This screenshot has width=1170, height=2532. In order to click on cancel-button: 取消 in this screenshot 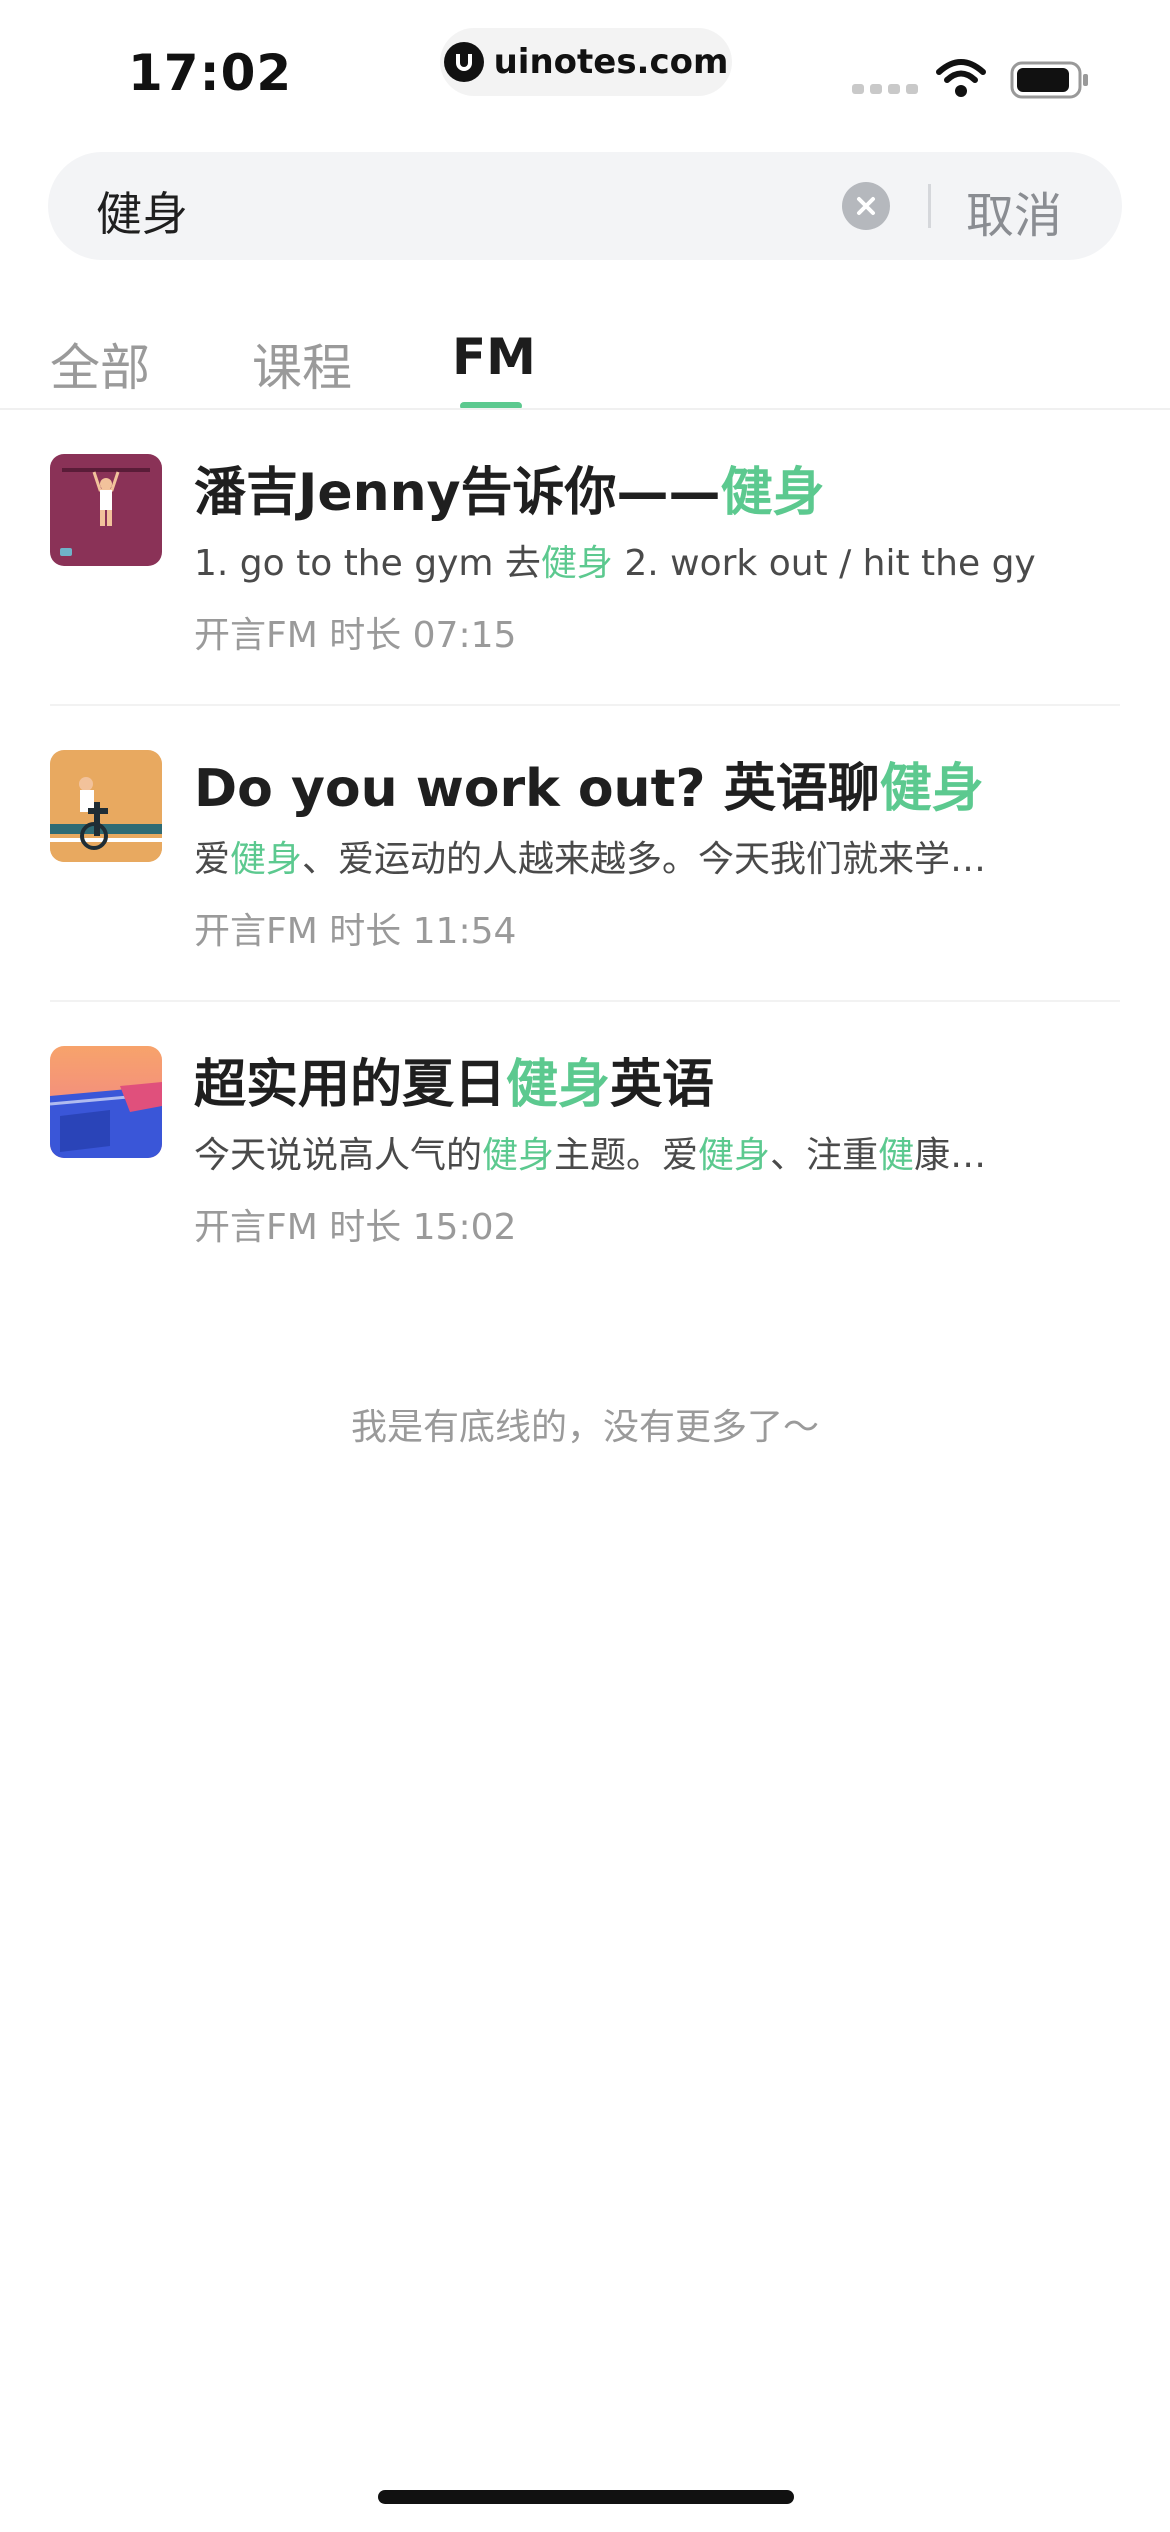, I will do `click(1014, 211)`.